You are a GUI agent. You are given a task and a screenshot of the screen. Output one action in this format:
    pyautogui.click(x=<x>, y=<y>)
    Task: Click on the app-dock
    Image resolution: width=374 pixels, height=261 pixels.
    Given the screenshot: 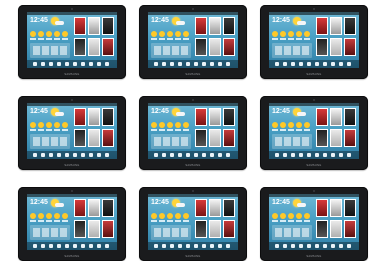 What is the action you would take?
    pyautogui.click(x=72, y=155)
    